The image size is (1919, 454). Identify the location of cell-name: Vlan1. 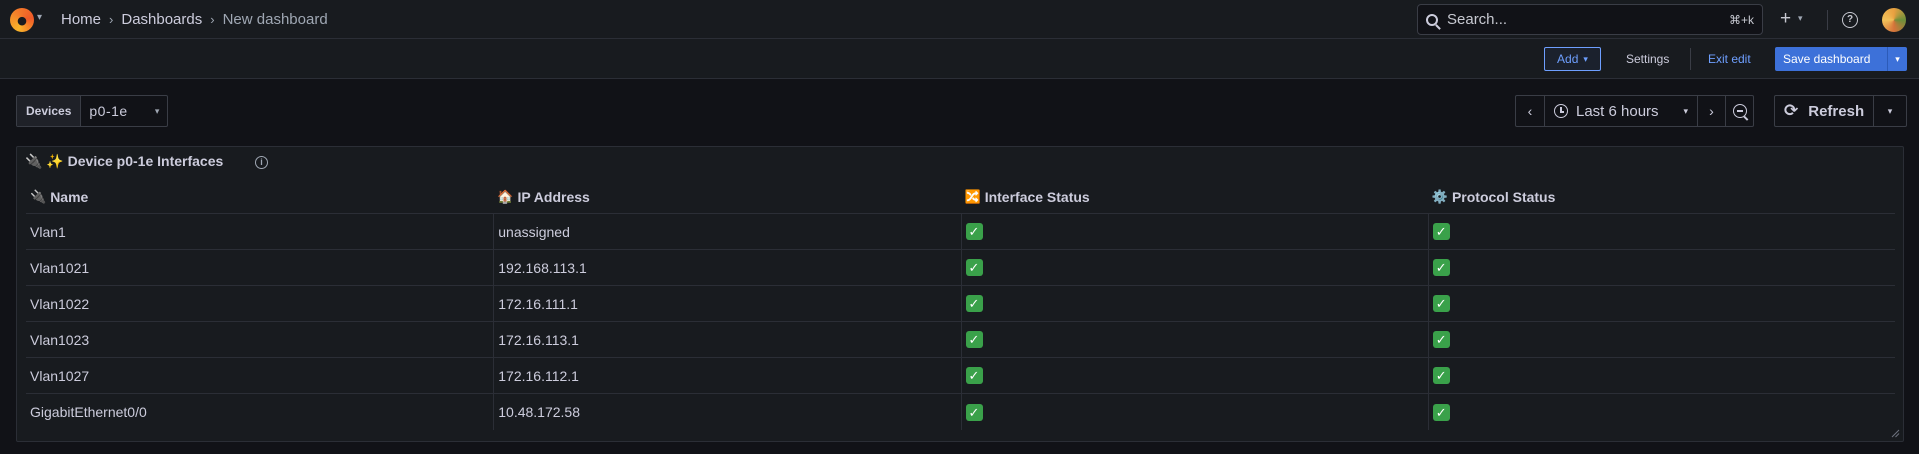
(48, 231).